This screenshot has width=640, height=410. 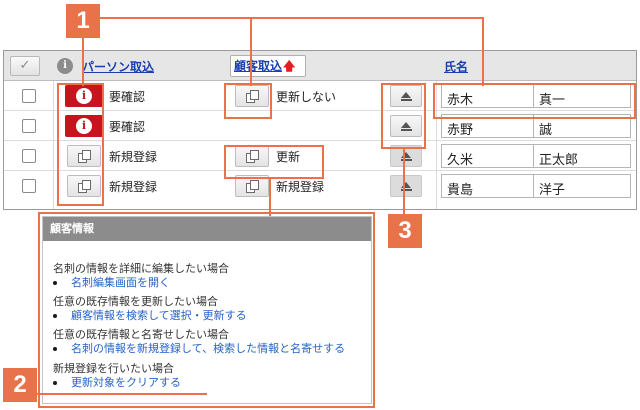 What do you see at coordinates (536, 186) in the screenshot?
I see `name-field: 貴島 洋子` at bounding box center [536, 186].